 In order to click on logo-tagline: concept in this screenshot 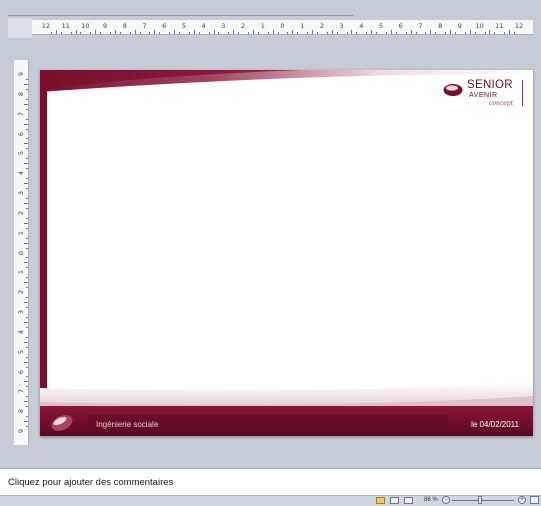, I will do `click(501, 103)`.